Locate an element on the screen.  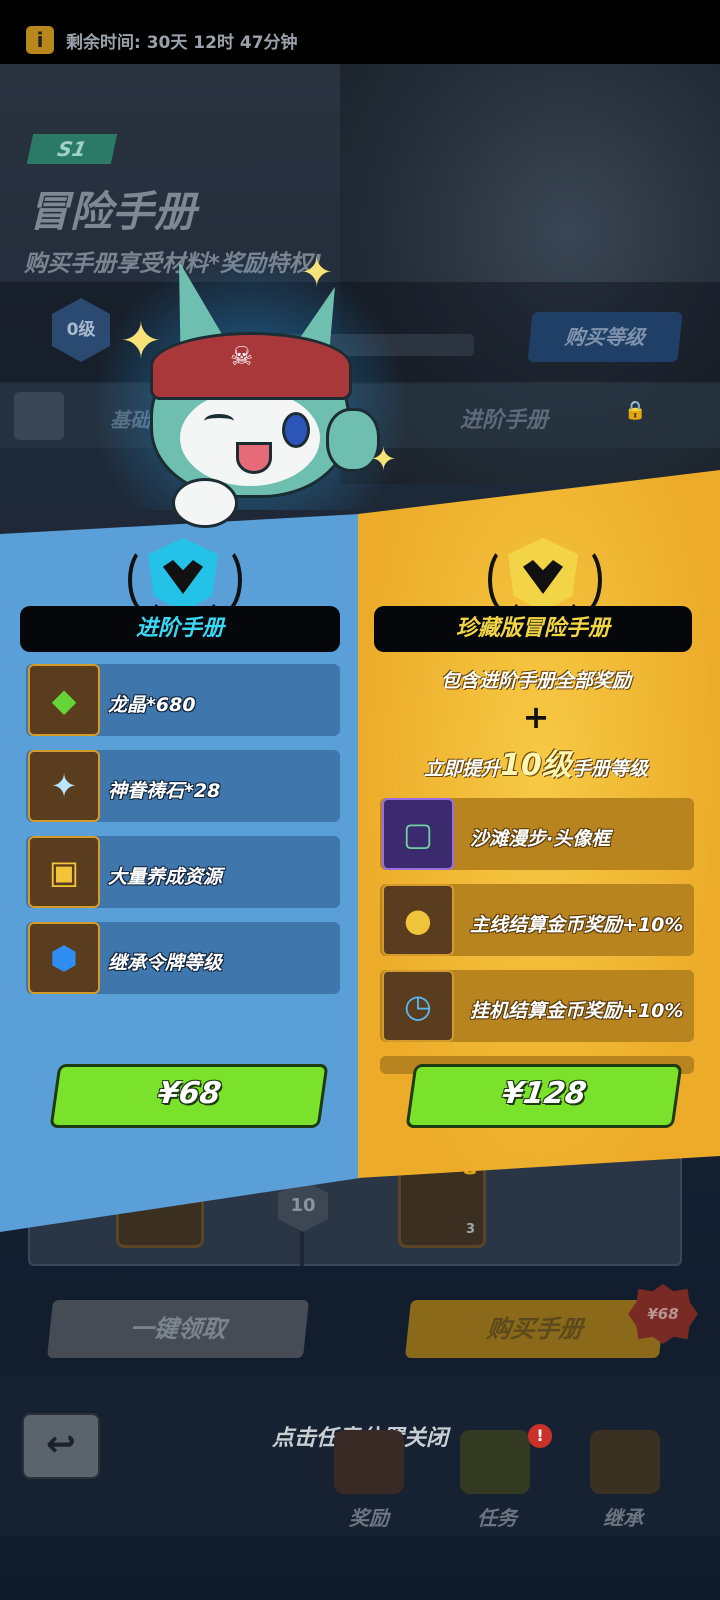
lock-icon: 🔒 is located at coordinates (635, 410).